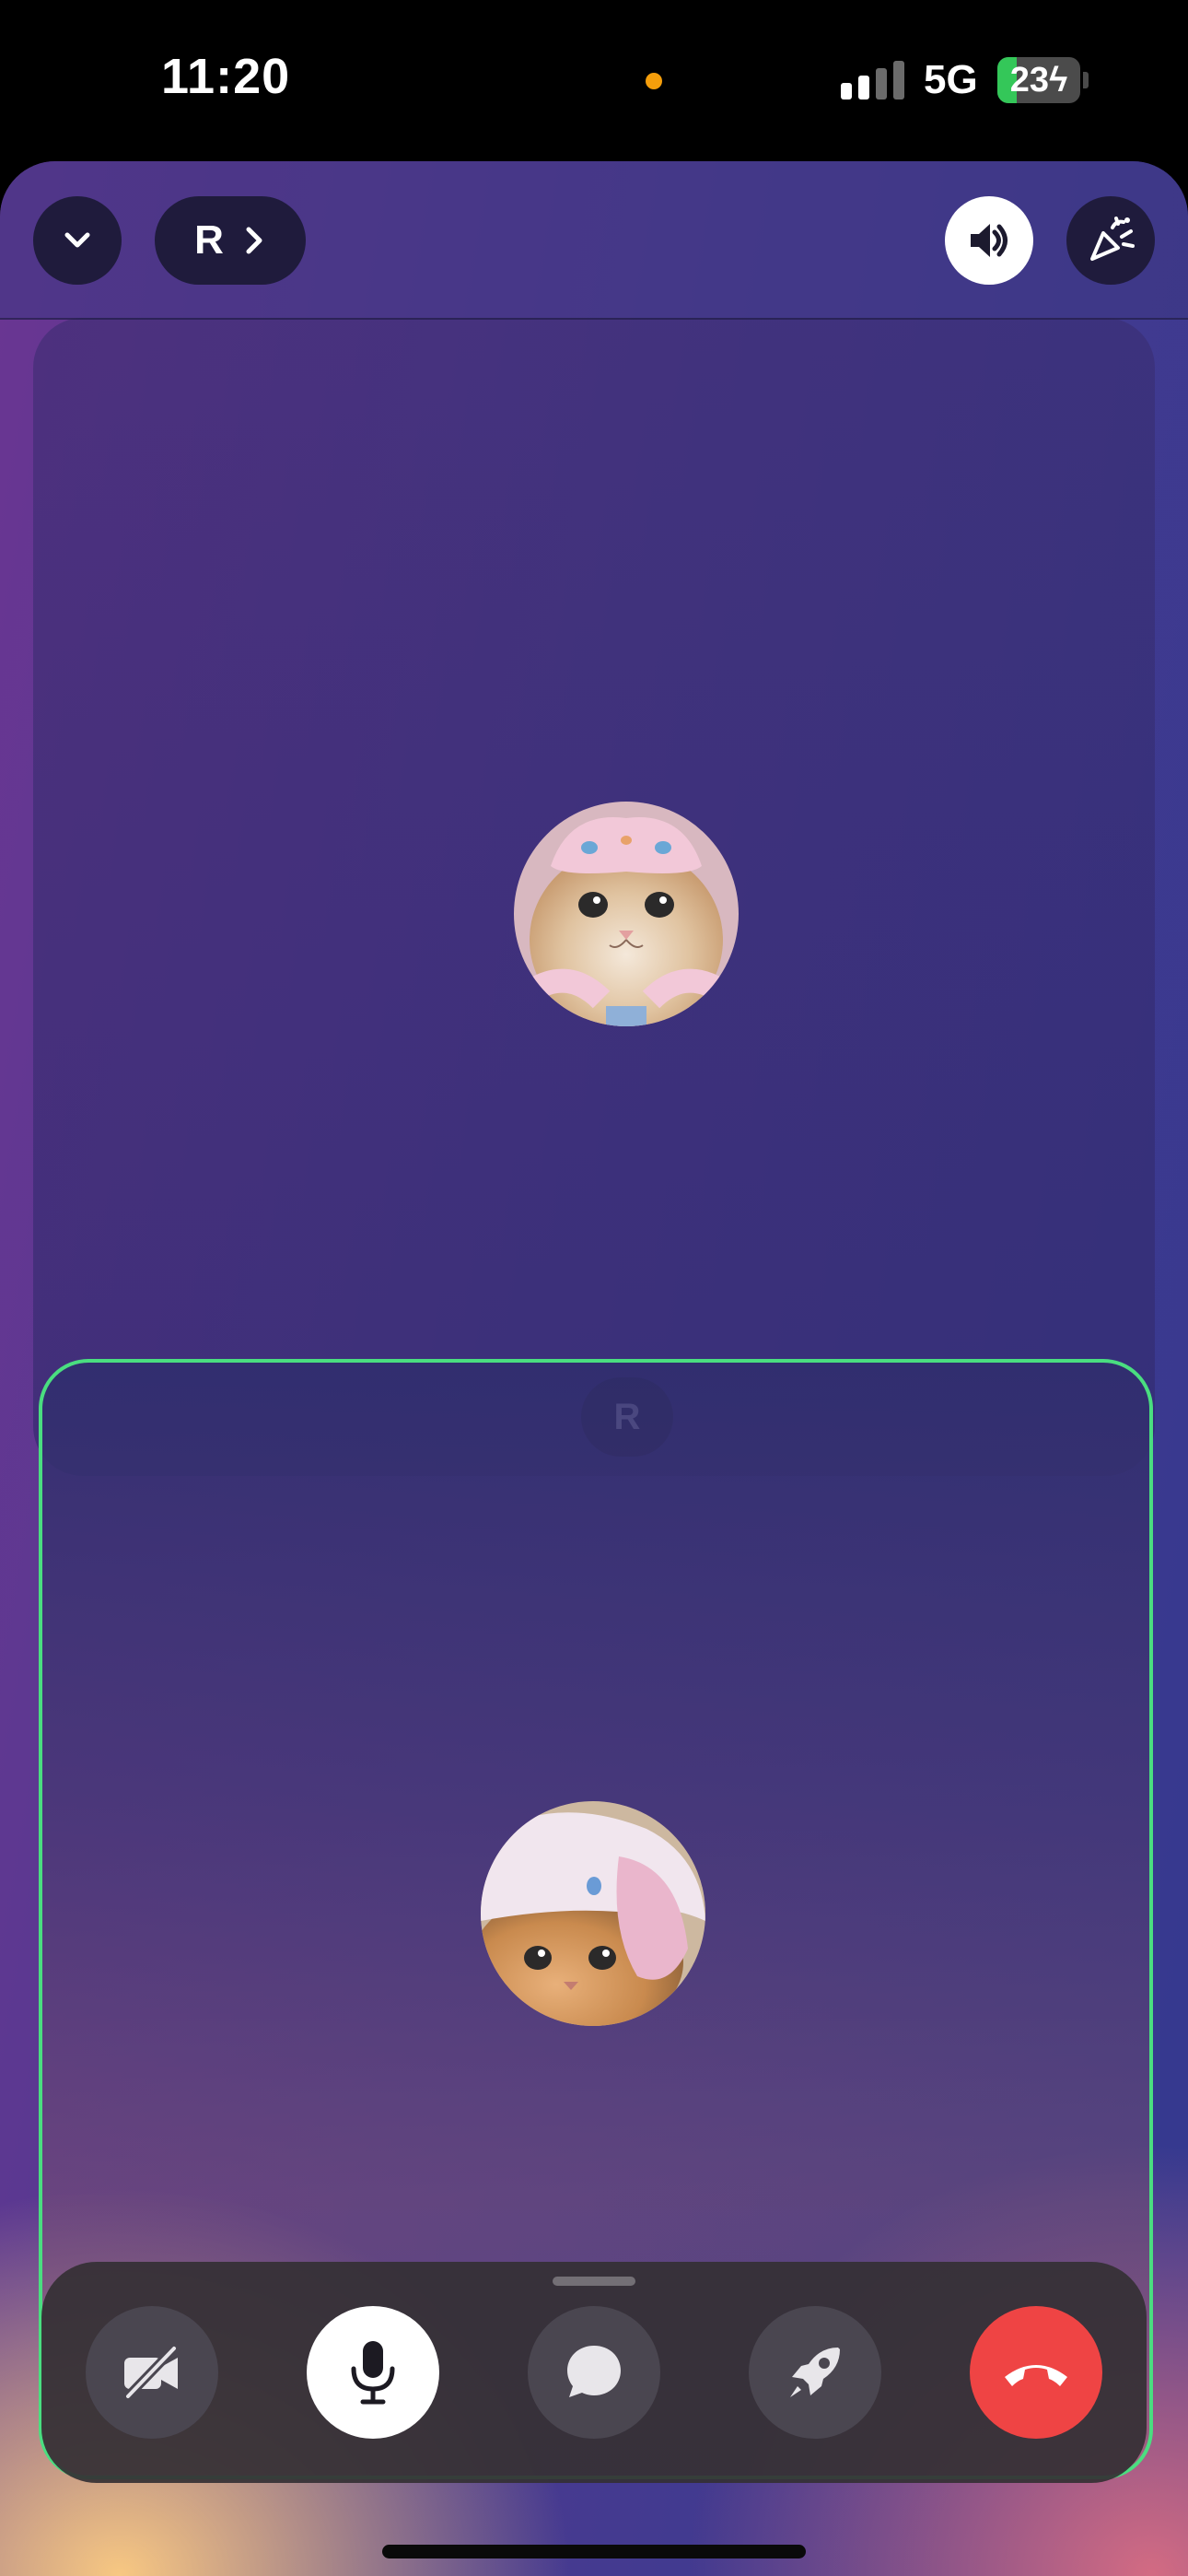  What do you see at coordinates (594, 80) in the screenshot?
I see `status-bar: 11:20 5G 23ϟ` at bounding box center [594, 80].